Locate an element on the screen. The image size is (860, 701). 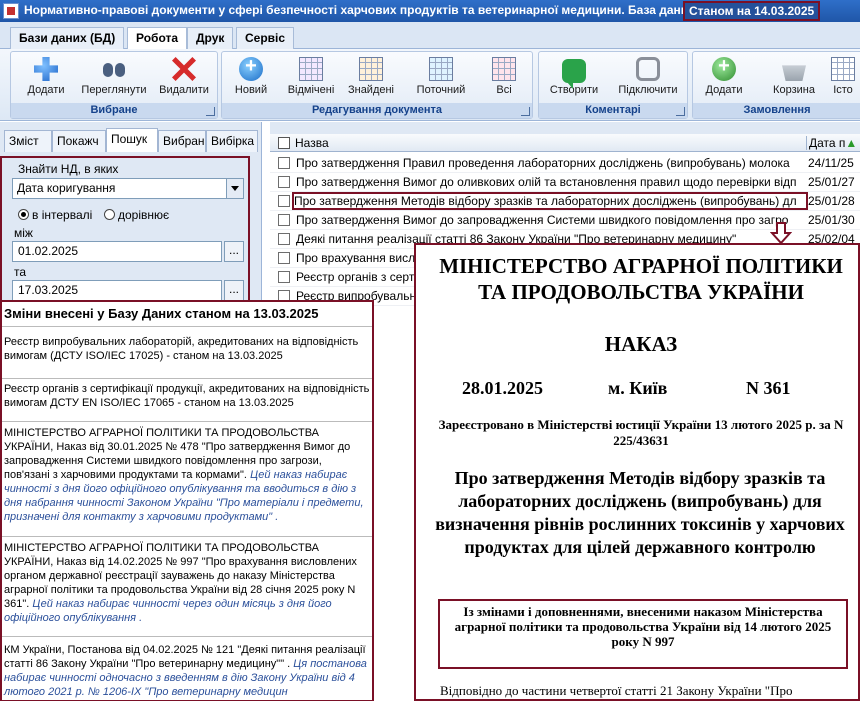
paperclip-icon is located at coordinates (648, 69).